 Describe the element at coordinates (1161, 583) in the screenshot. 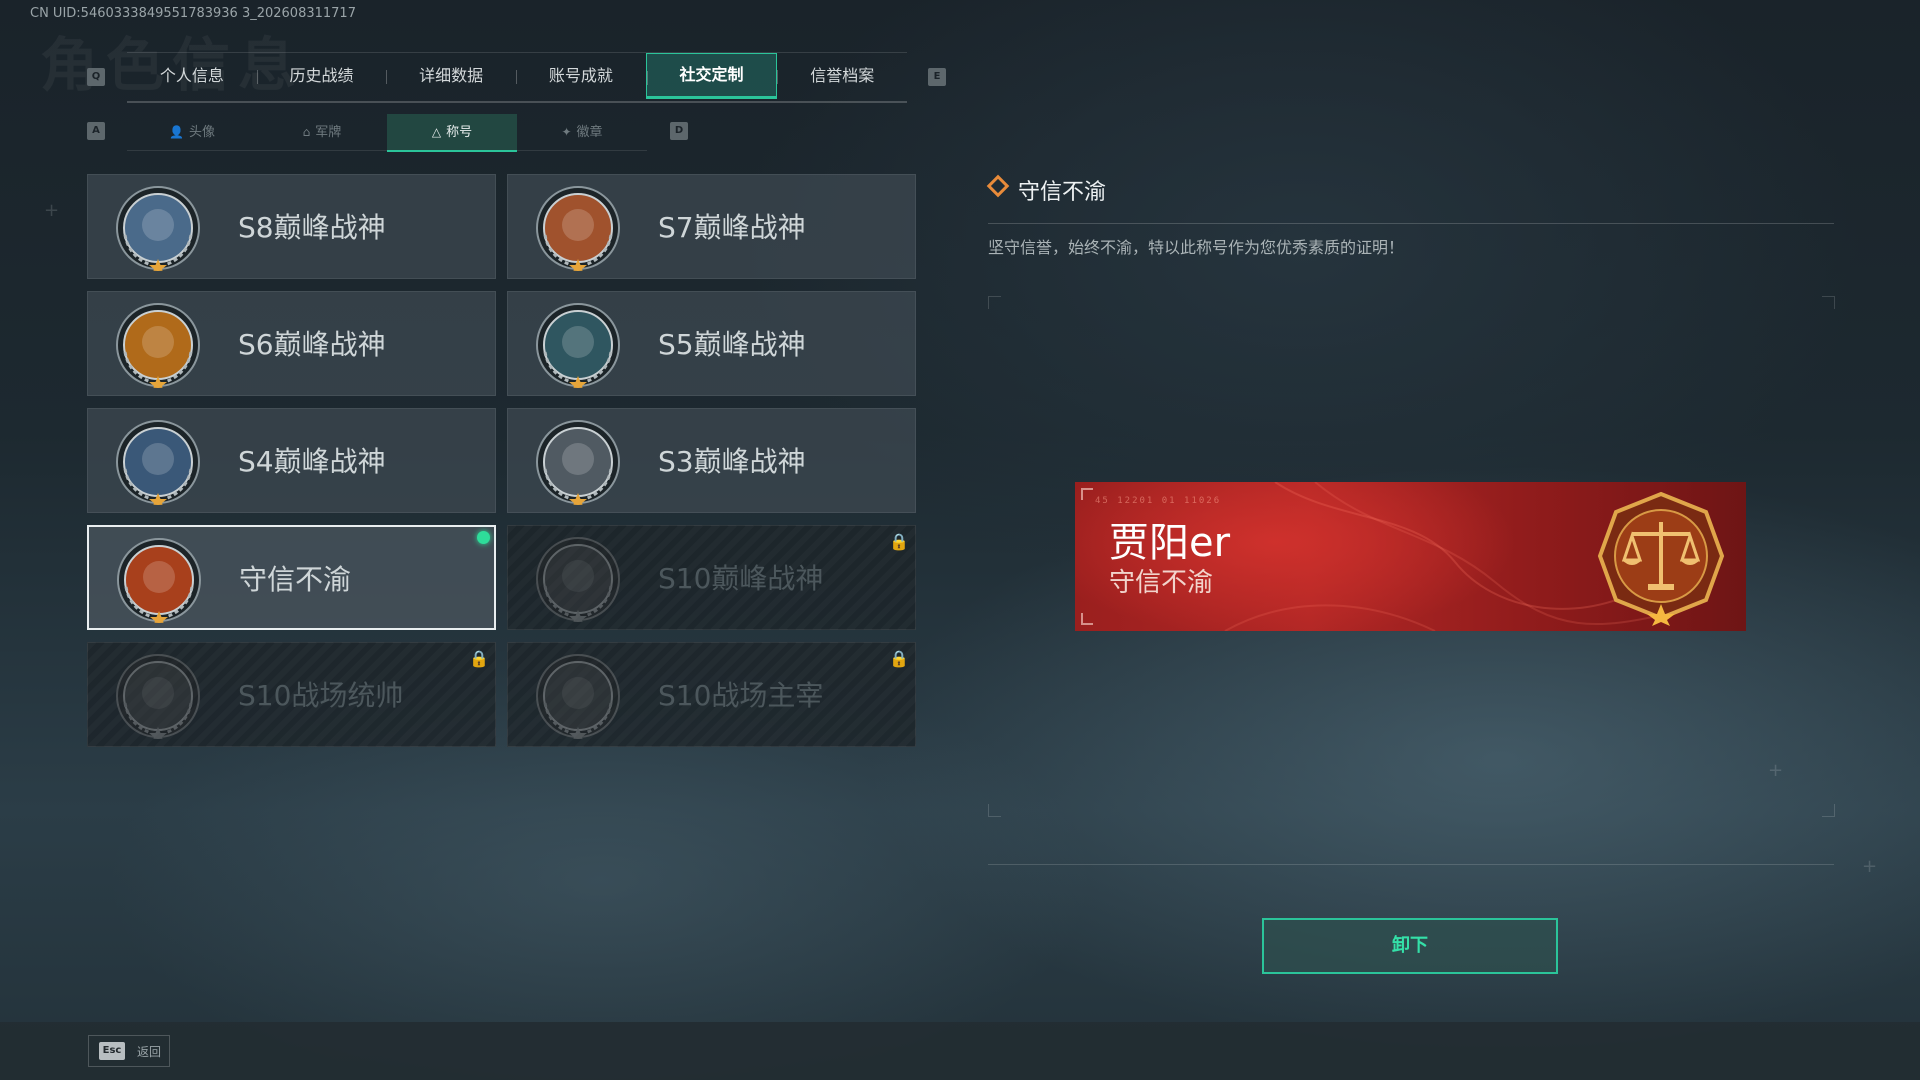

I see `banner-title: 守信不渝` at that location.